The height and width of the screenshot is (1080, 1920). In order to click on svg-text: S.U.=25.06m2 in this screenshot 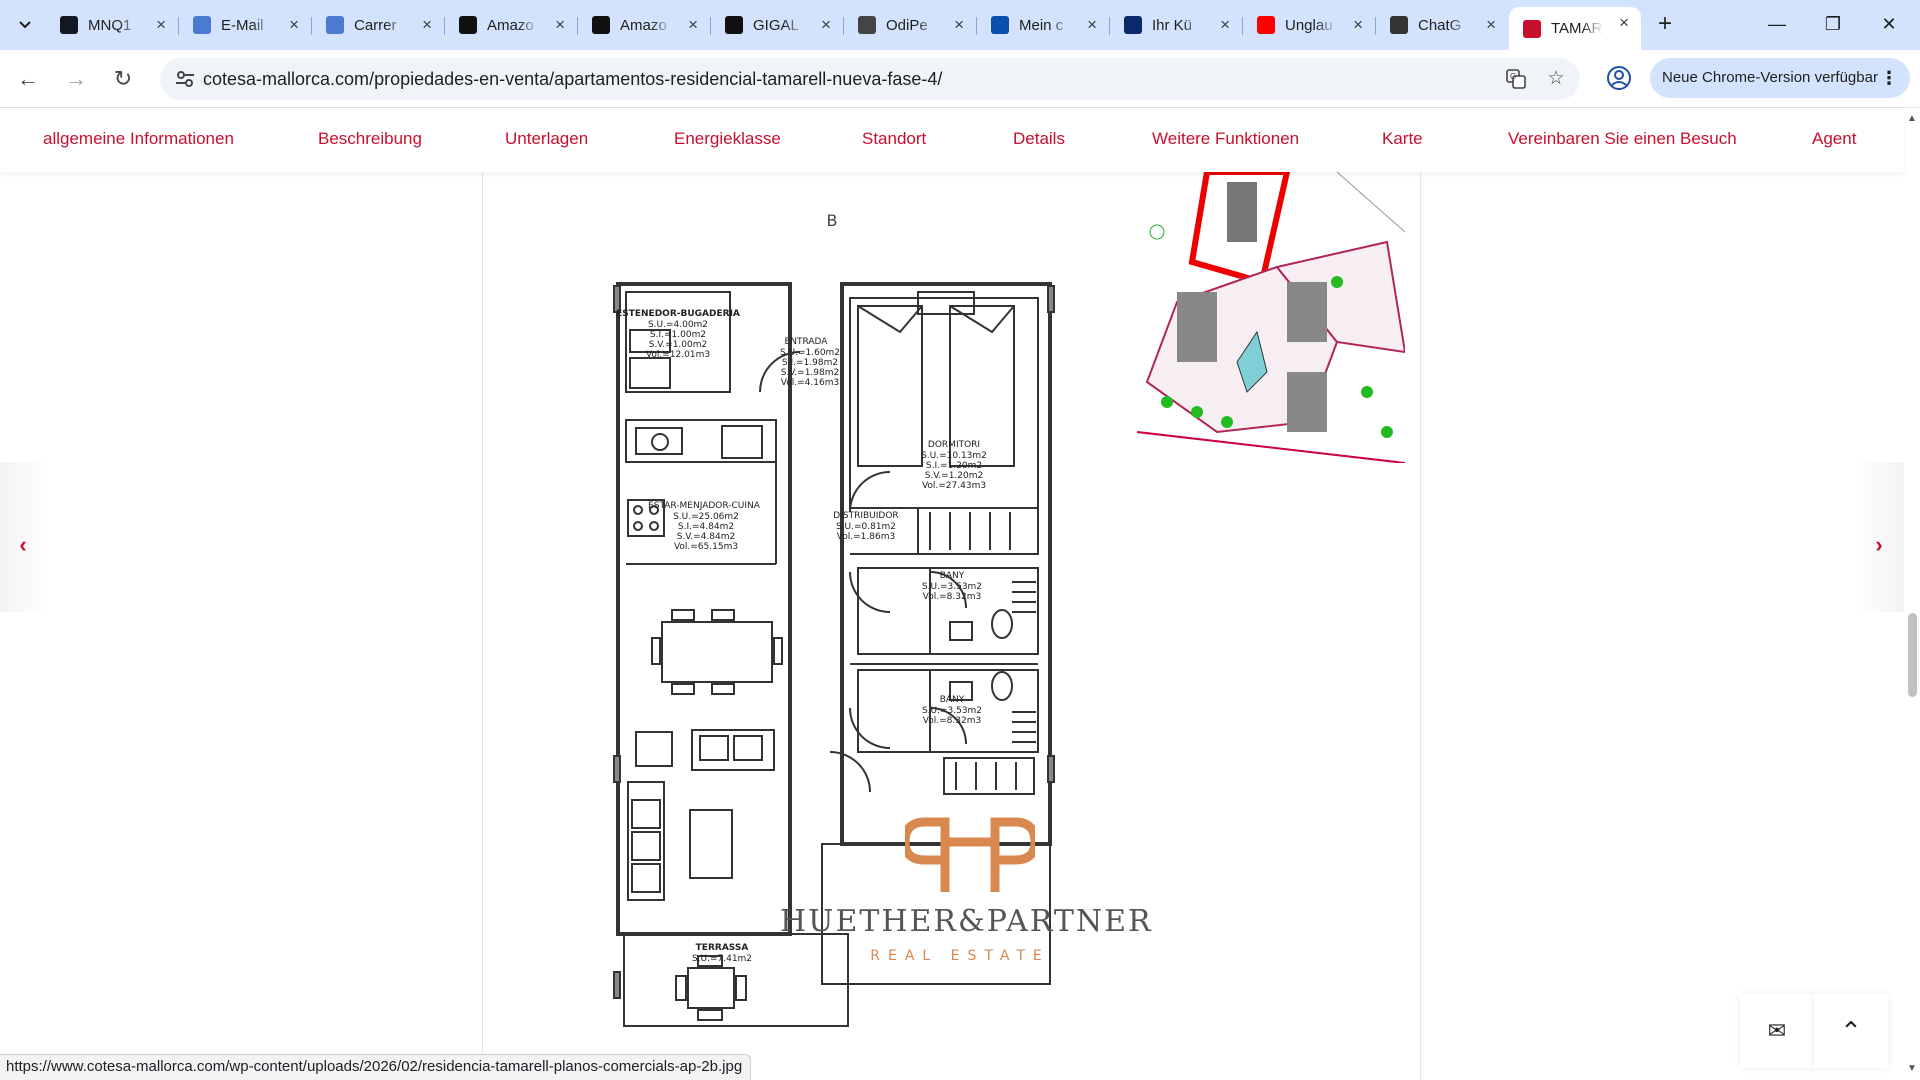, I will do `click(706, 517)`.